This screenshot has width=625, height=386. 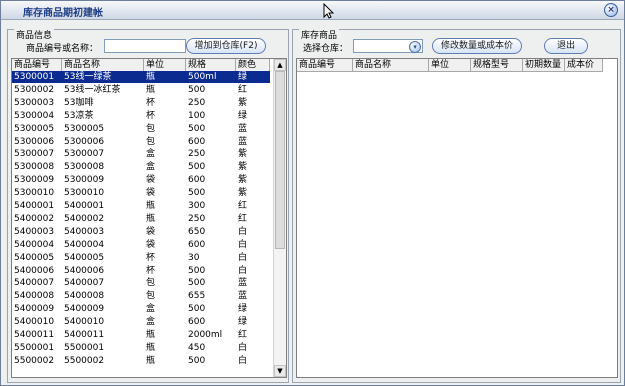 I want to click on table-cell: 600, so click(x=197, y=322).